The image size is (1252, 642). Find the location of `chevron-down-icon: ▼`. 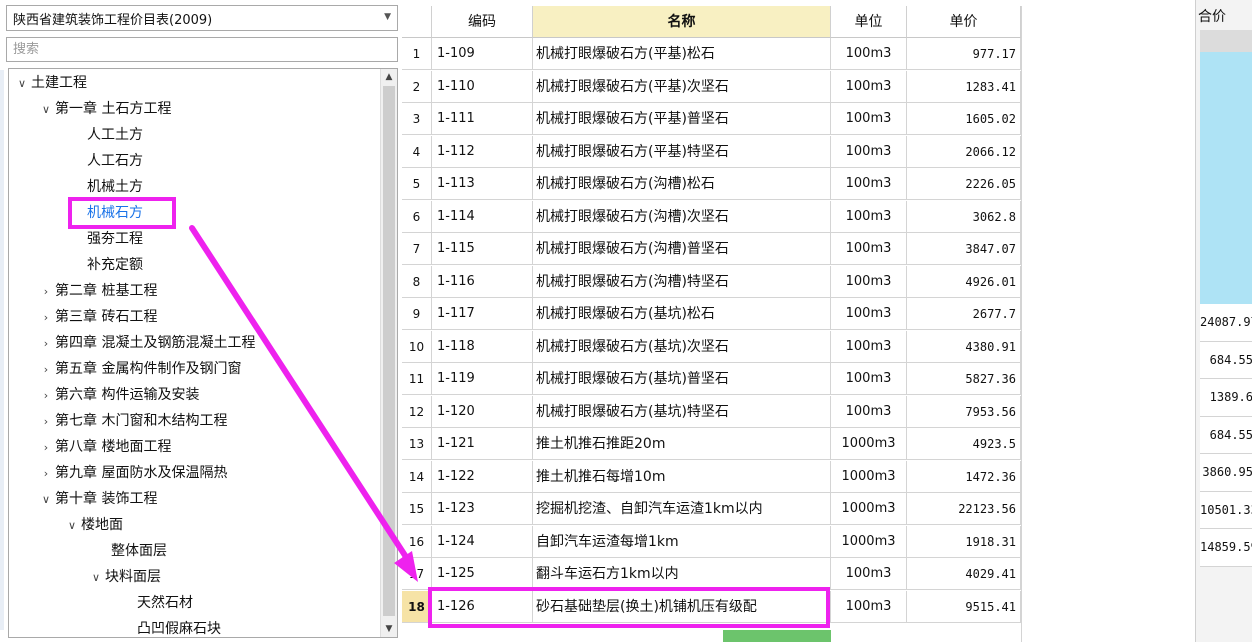

chevron-down-icon: ▼ is located at coordinates (387, 17).